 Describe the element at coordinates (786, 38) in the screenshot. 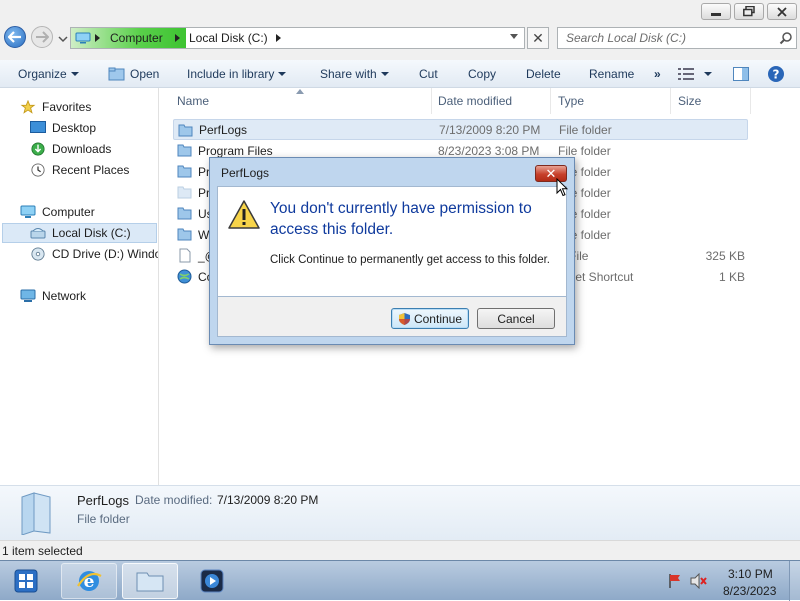

I see `search-icon` at that location.